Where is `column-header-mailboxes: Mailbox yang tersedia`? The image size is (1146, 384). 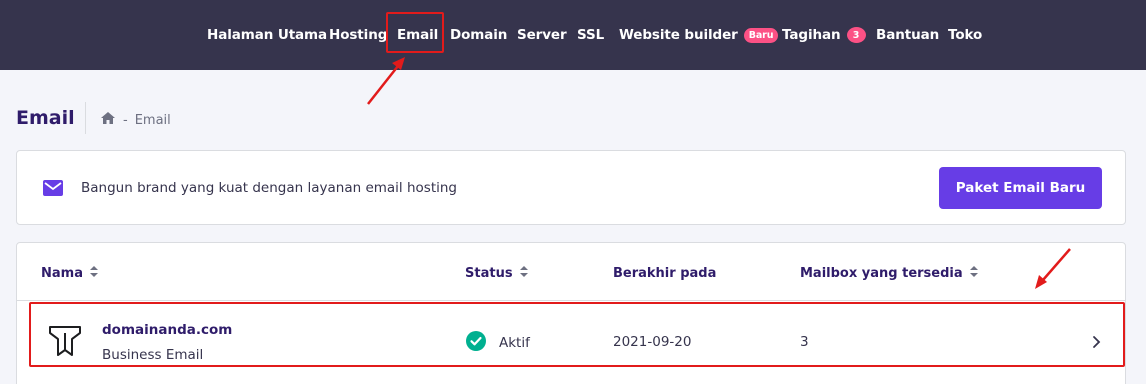 column-header-mailboxes: Mailbox yang tersedia is located at coordinates (889, 273).